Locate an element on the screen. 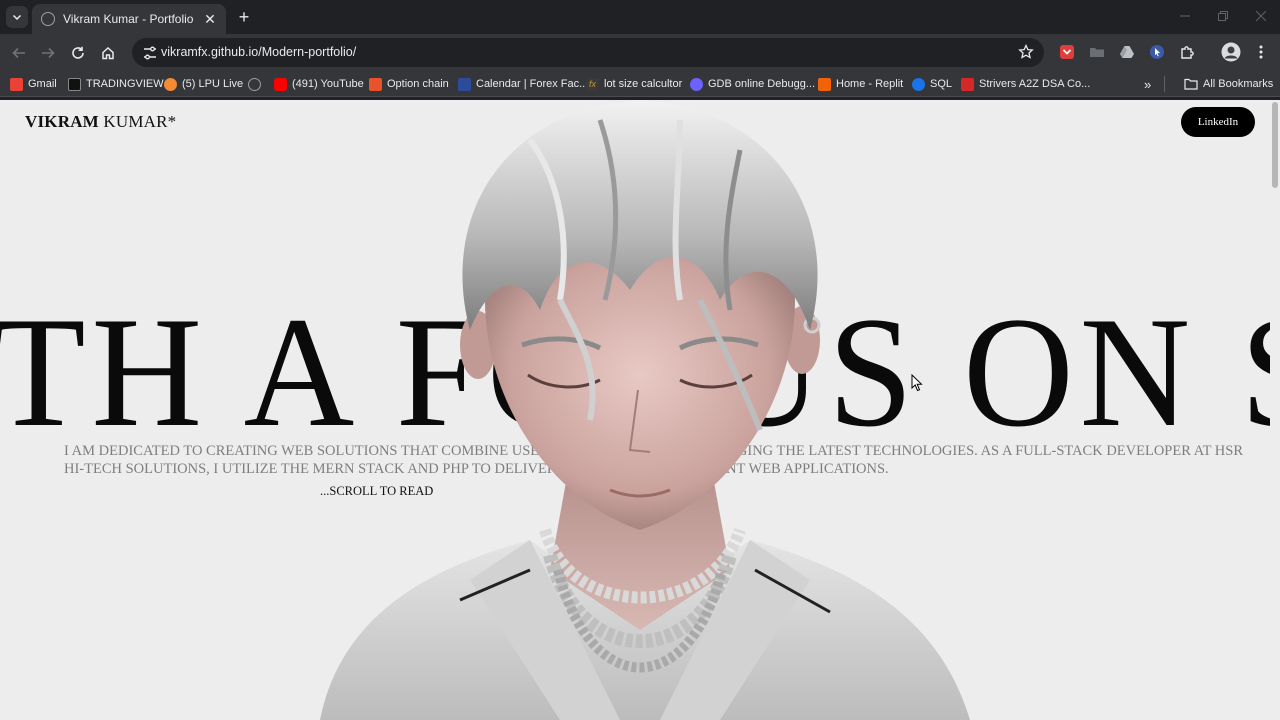  tab-search-button is located at coordinates (17, 17).